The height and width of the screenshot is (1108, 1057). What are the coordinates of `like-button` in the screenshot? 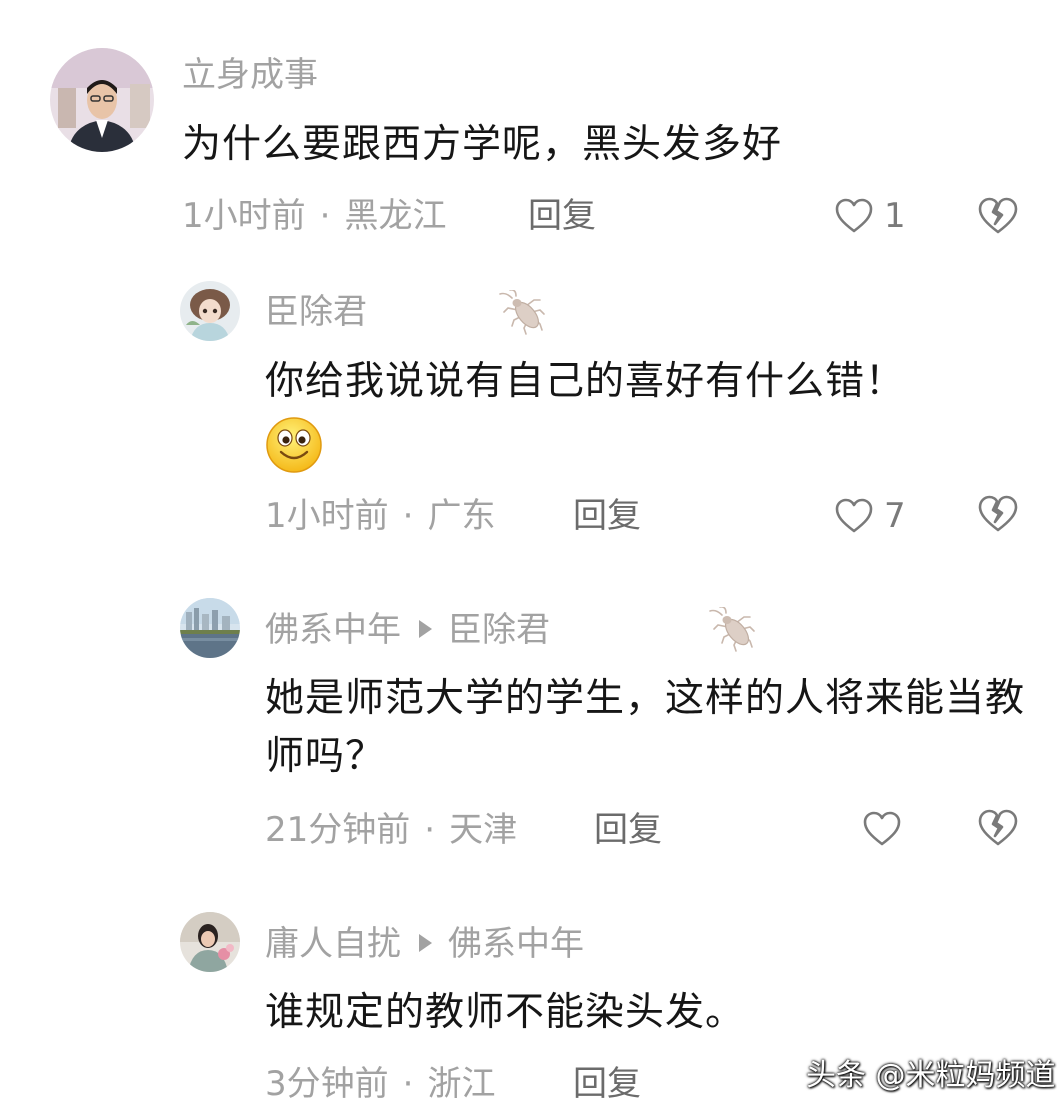 It's located at (882, 829).